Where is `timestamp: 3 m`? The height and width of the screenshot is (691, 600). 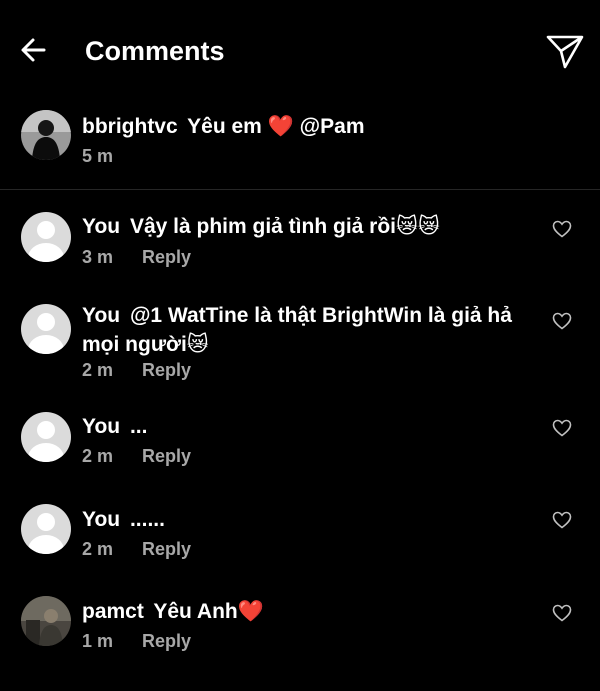
timestamp: 3 m is located at coordinates (98, 257).